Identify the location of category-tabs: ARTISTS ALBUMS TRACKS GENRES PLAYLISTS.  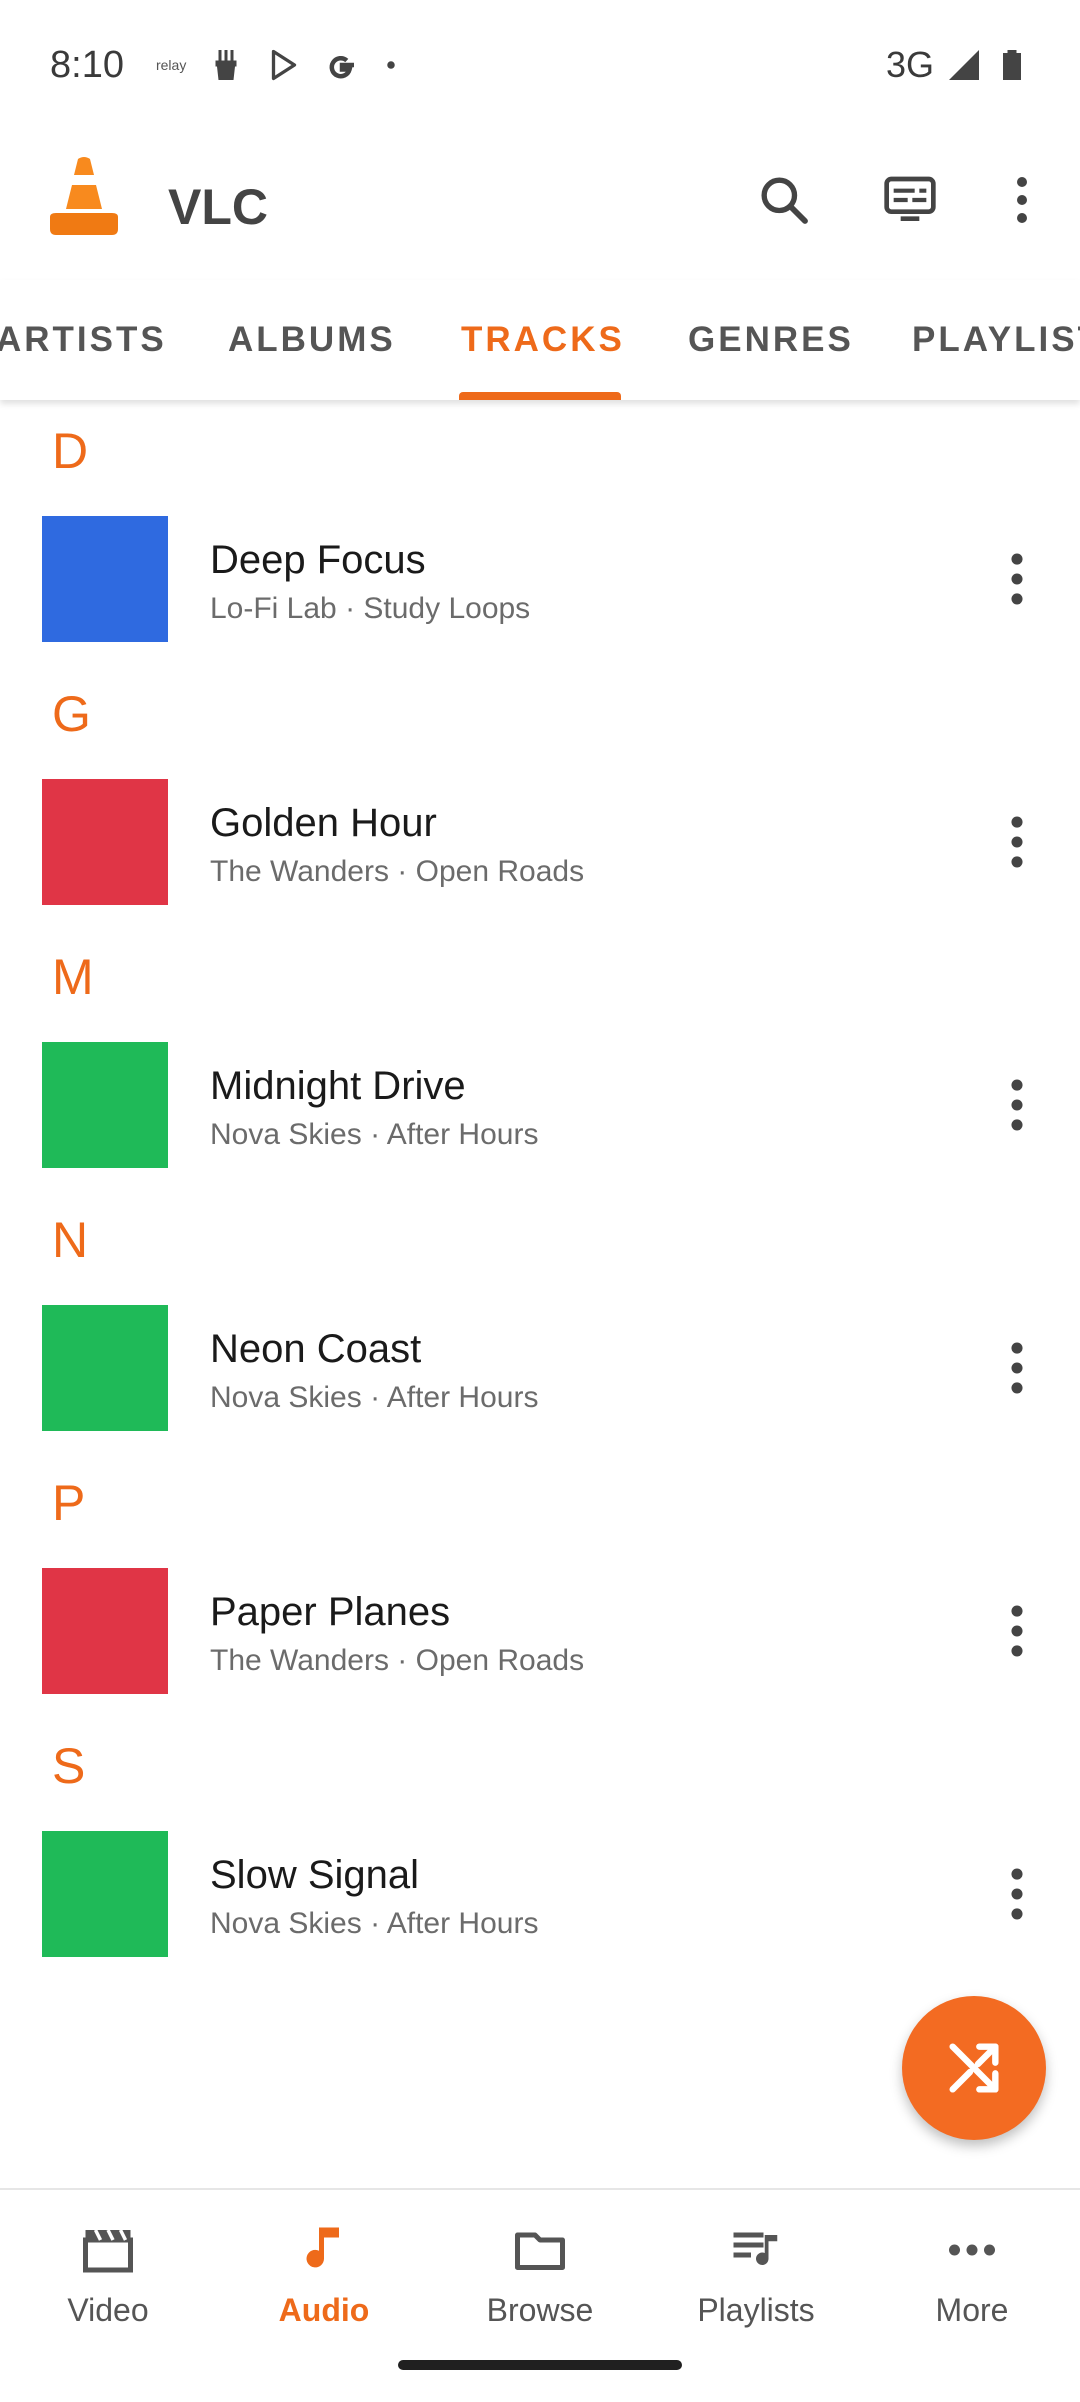
(540, 340).